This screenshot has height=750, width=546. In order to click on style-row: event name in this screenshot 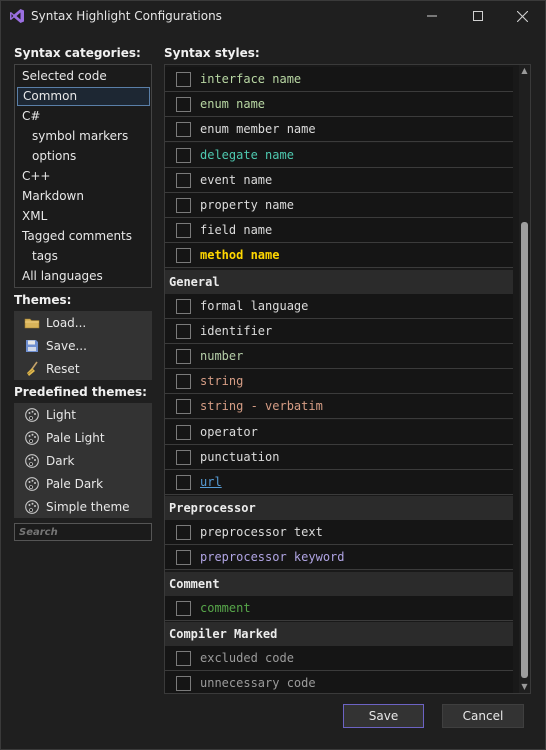, I will do `click(339, 180)`.